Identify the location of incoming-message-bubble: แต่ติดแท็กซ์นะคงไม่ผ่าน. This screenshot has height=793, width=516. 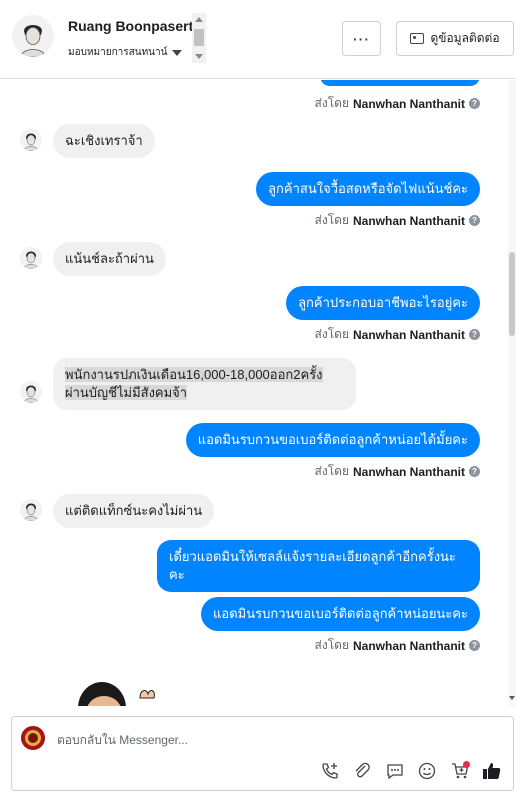
(134, 511).